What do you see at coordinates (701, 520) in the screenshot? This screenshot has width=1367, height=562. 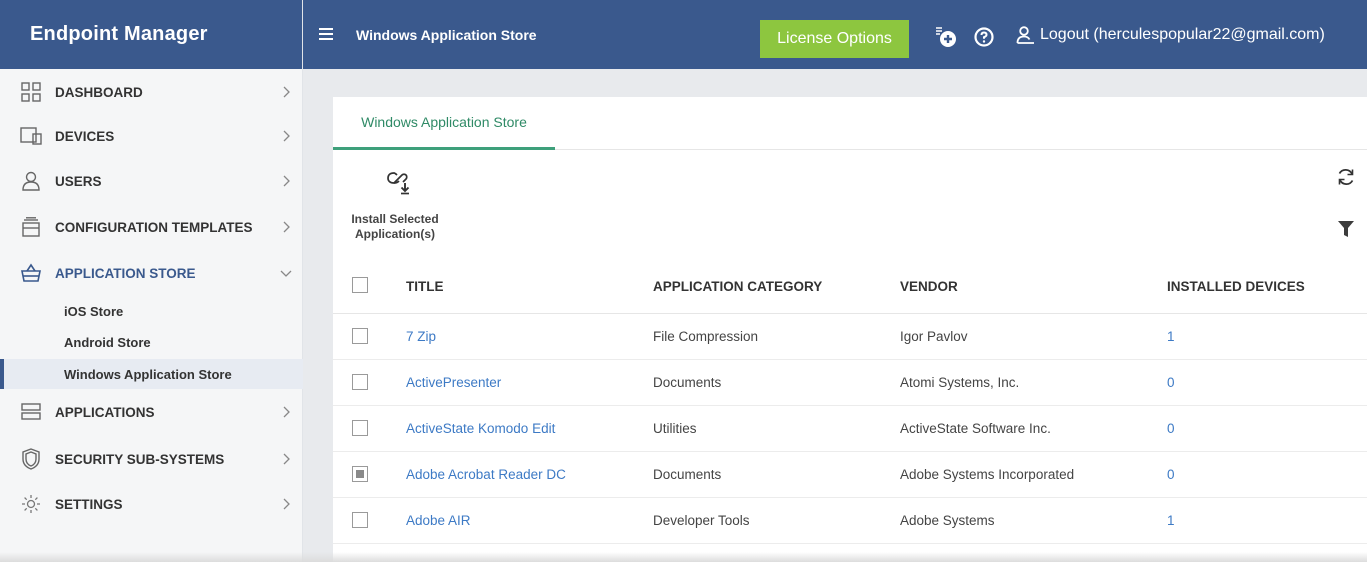 I see `app-category: Developer Tools` at bounding box center [701, 520].